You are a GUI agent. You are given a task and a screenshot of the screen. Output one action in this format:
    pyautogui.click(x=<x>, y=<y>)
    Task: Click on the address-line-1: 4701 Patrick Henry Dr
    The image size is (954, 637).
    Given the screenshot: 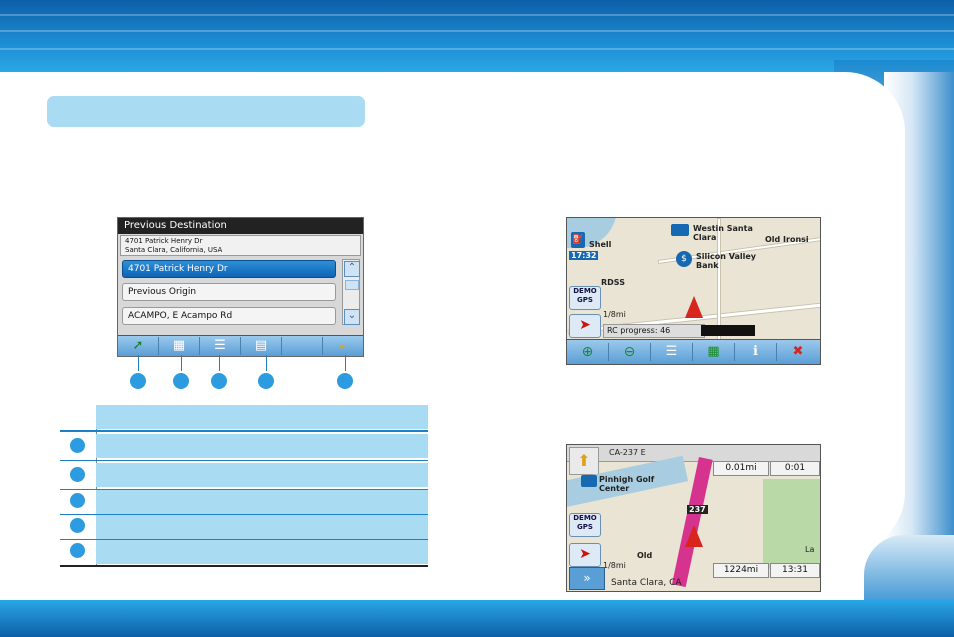 What is the action you would take?
    pyautogui.click(x=164, y=241)
    